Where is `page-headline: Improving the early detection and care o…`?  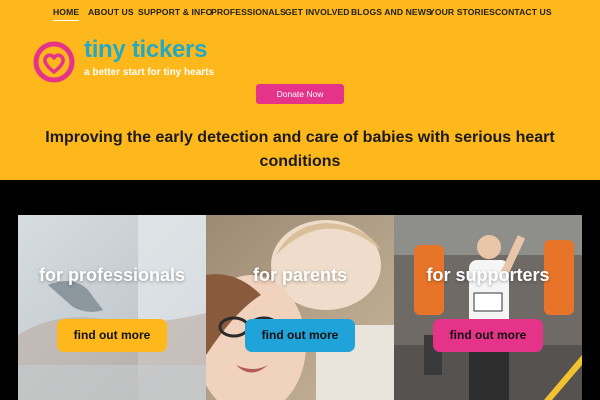 page-headline: Improving the early detection and care o… is located at coordinates (300, 149).